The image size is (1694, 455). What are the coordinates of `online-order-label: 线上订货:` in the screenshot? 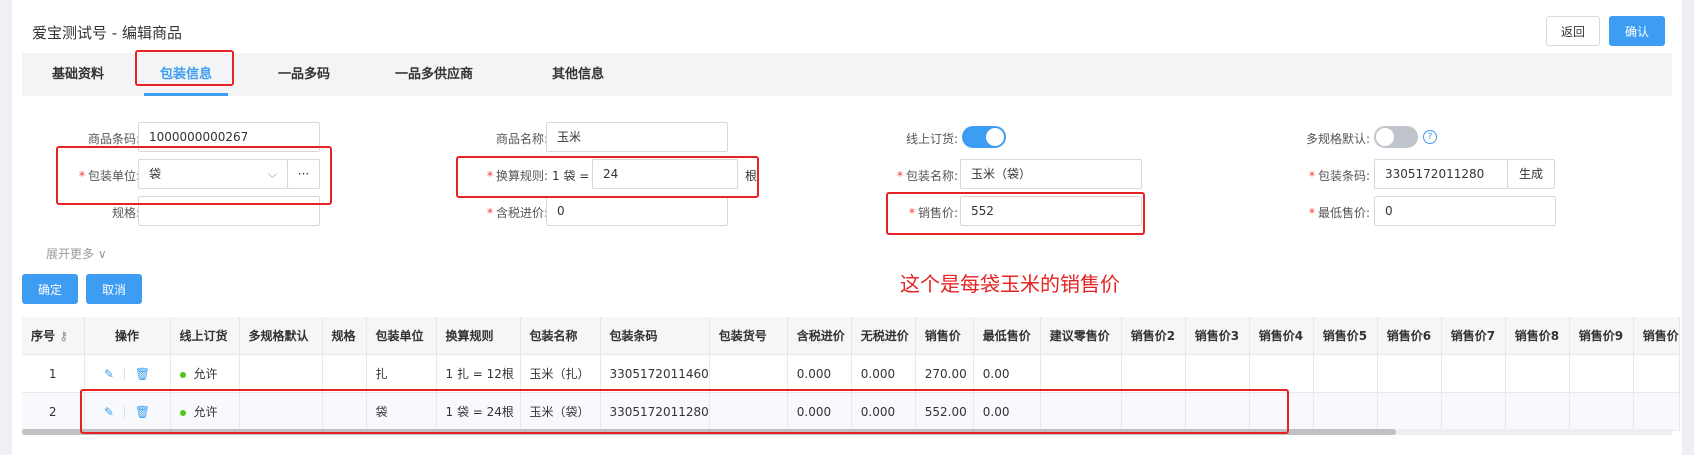 It's located at (931, 139).